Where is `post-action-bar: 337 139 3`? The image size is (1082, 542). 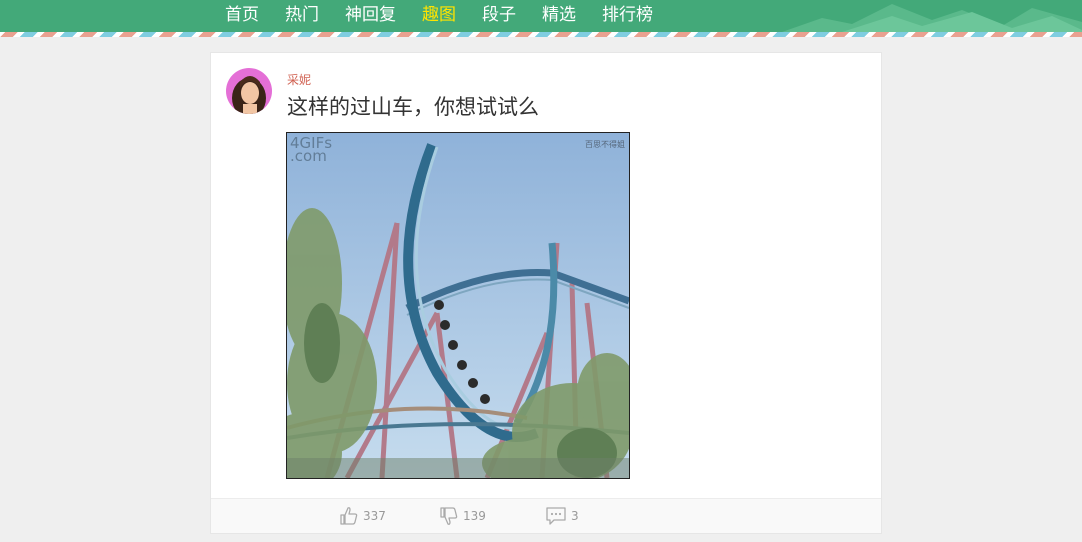 post-action-bar: 337 139 3 is located at coordinates (546, 515).